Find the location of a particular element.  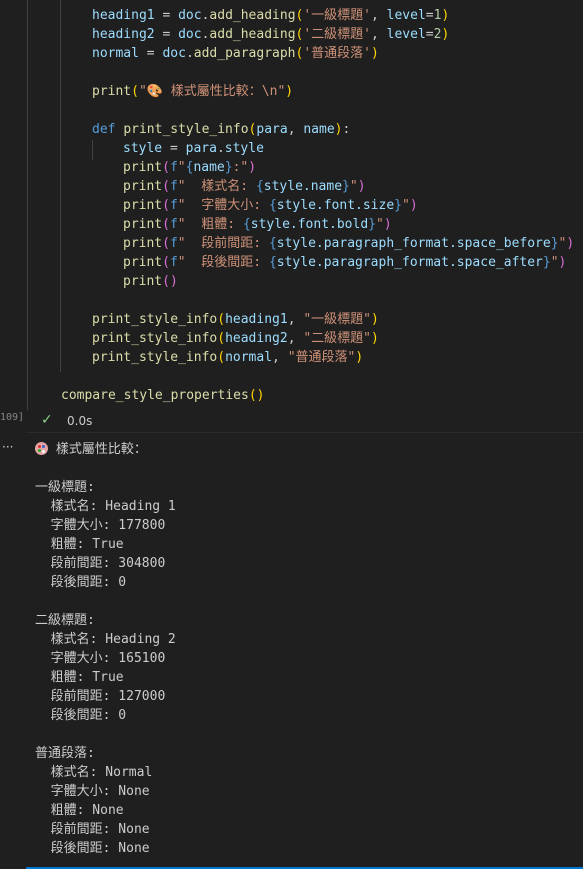

expr-token: style.font.size is located at coordinates (335, 205).